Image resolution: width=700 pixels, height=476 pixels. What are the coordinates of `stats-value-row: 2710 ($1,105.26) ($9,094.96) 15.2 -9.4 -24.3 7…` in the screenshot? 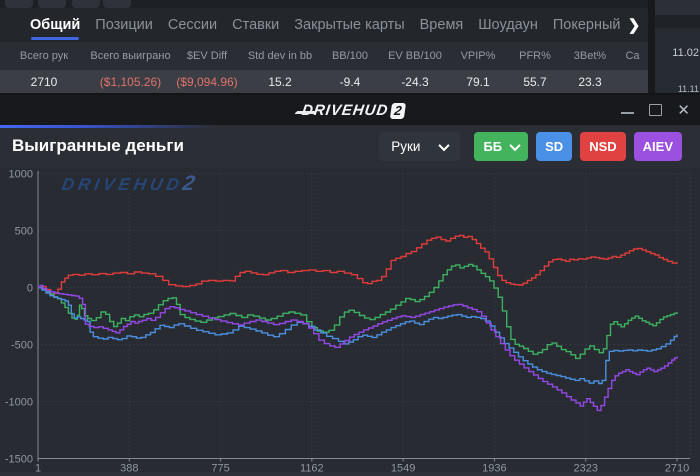 It's located at (324, 81).